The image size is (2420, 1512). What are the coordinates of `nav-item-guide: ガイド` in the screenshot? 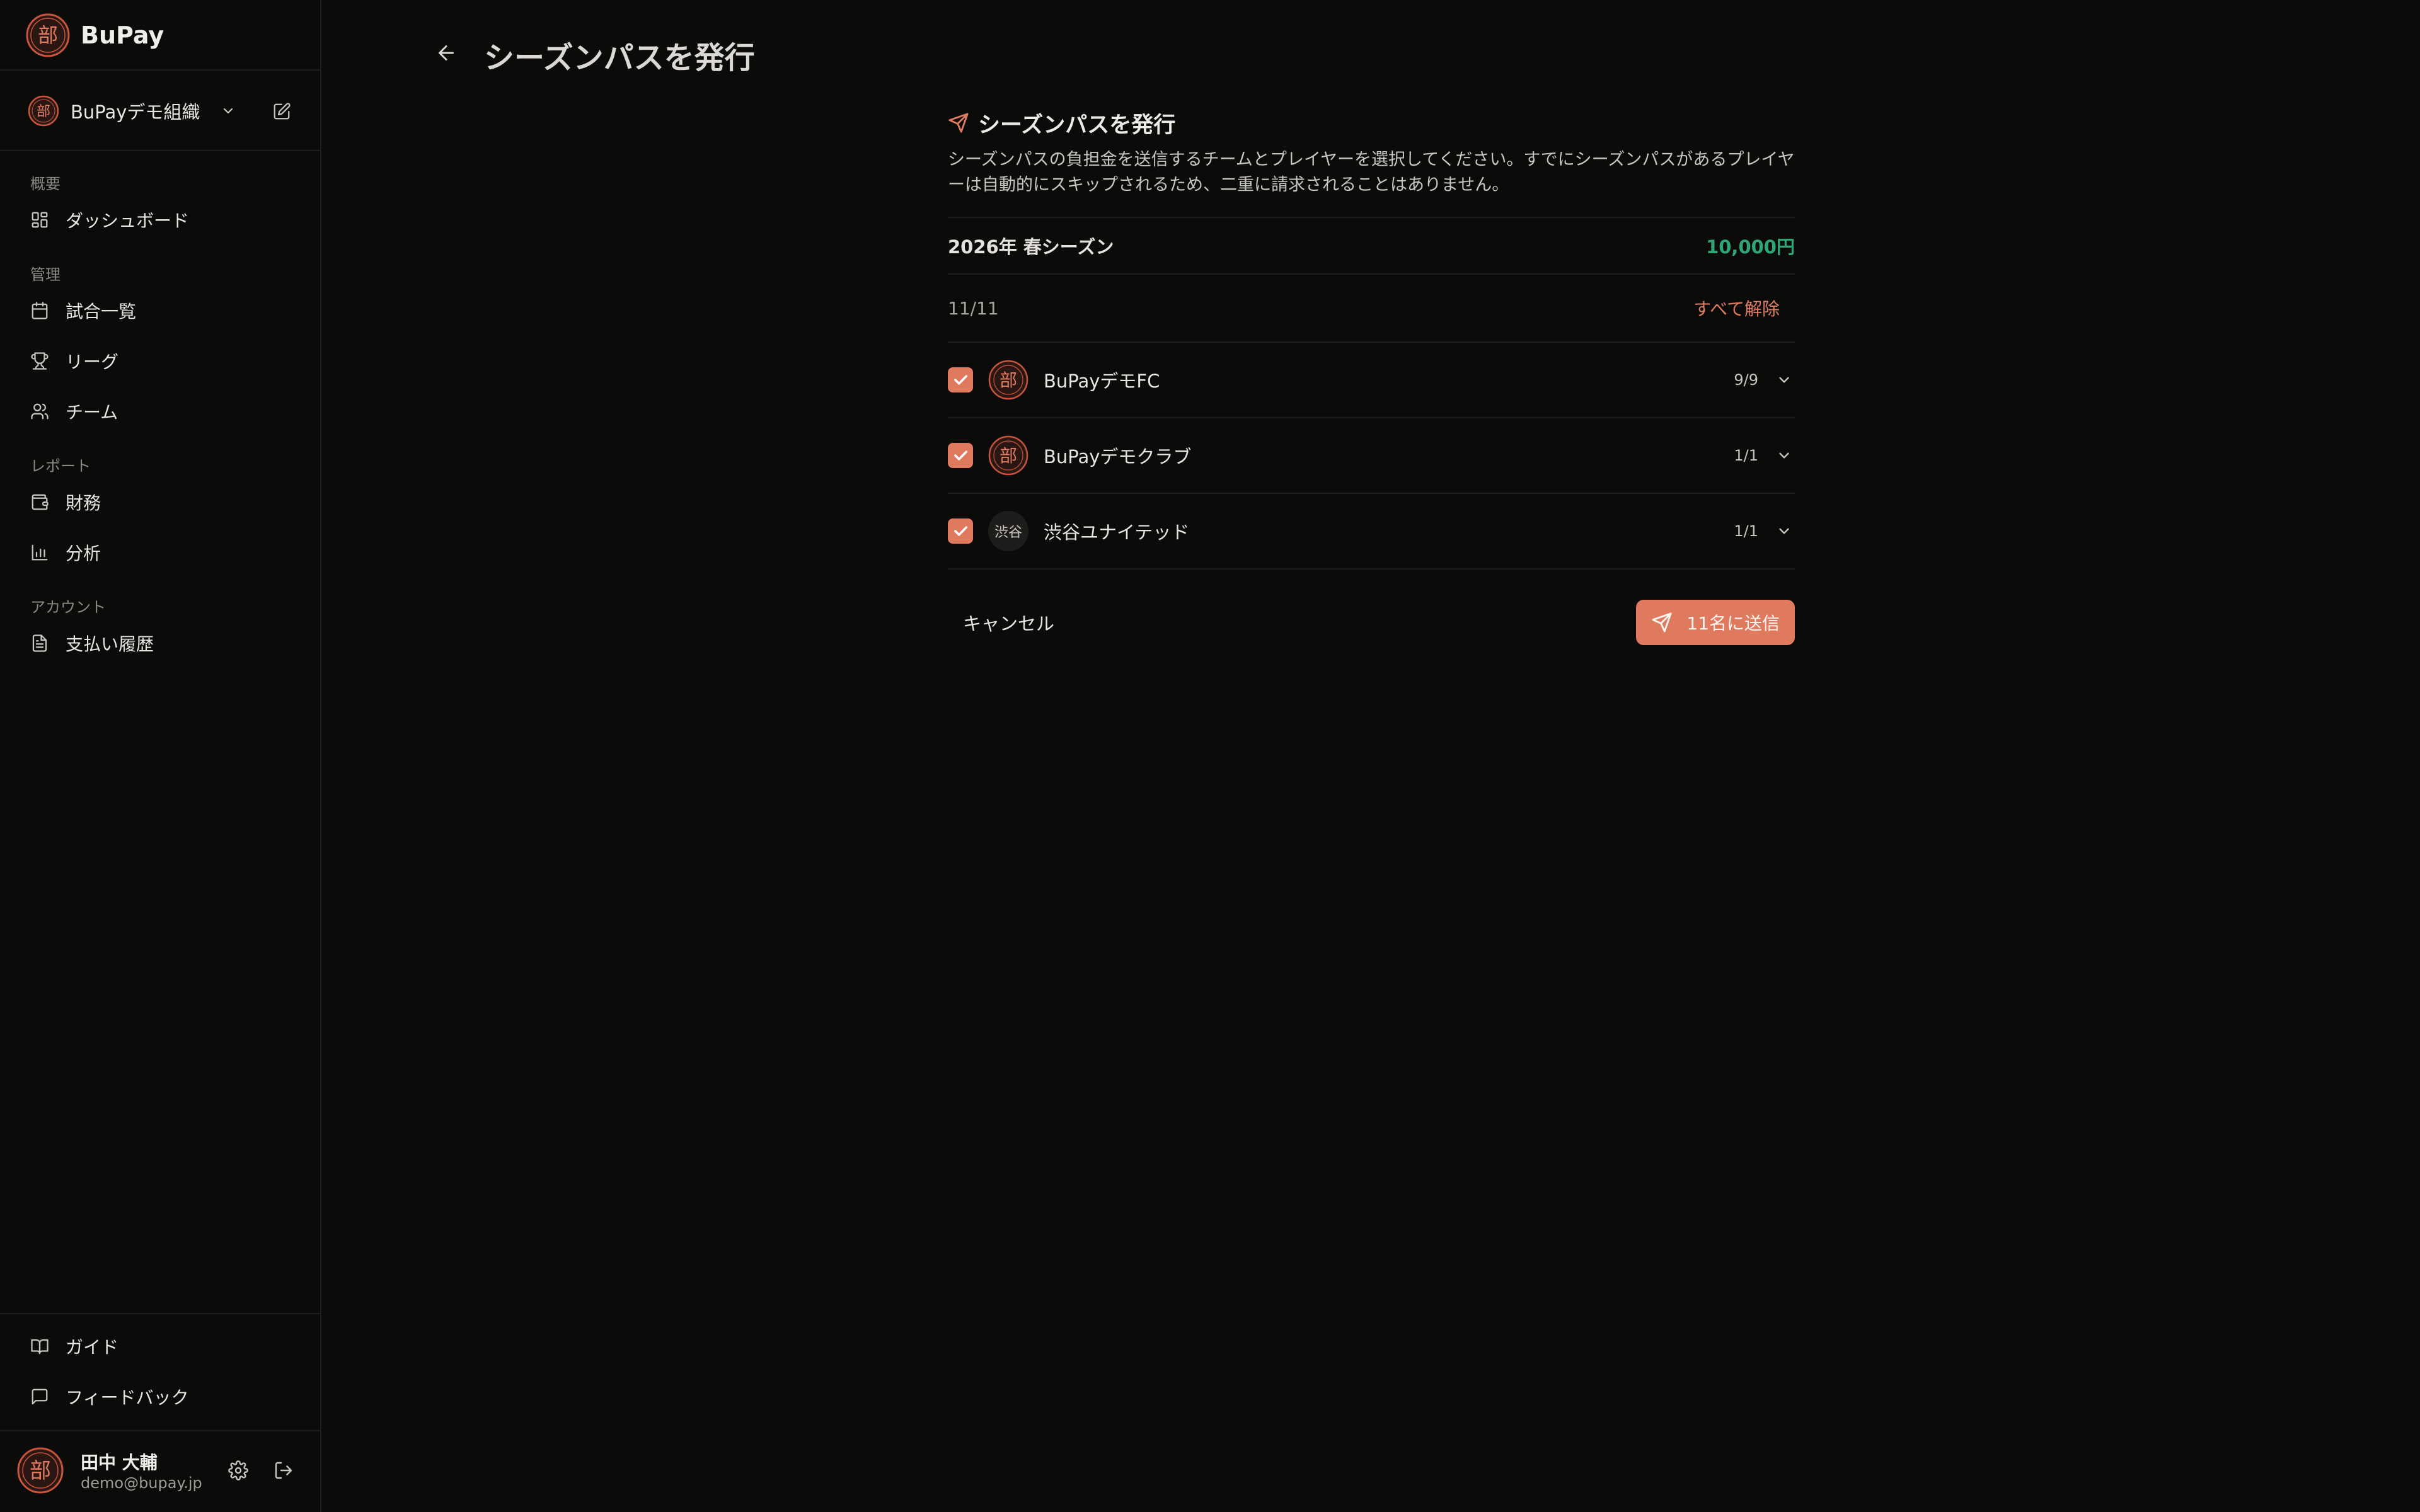 It's located at (162, 1346).